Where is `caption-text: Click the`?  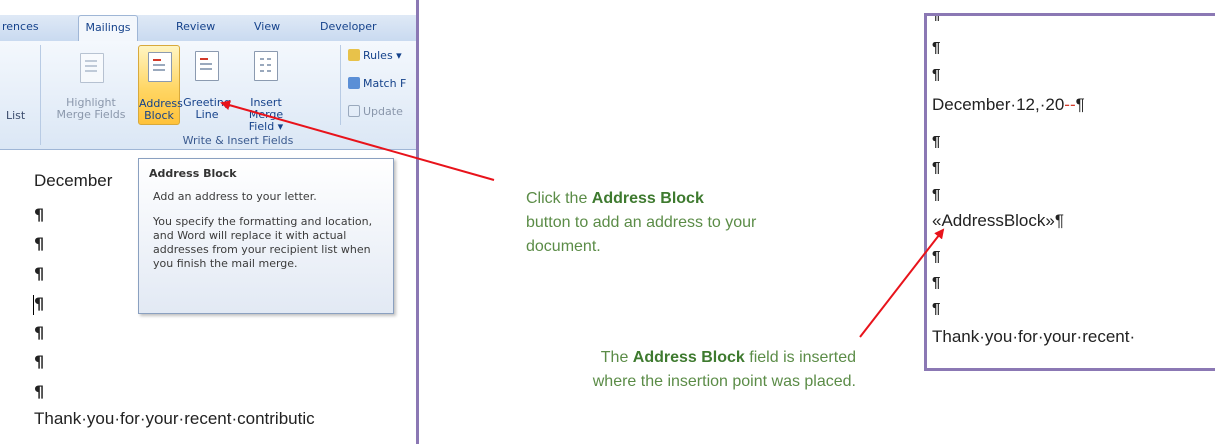 caption-text: Click the is located at coordinates (559, 198).